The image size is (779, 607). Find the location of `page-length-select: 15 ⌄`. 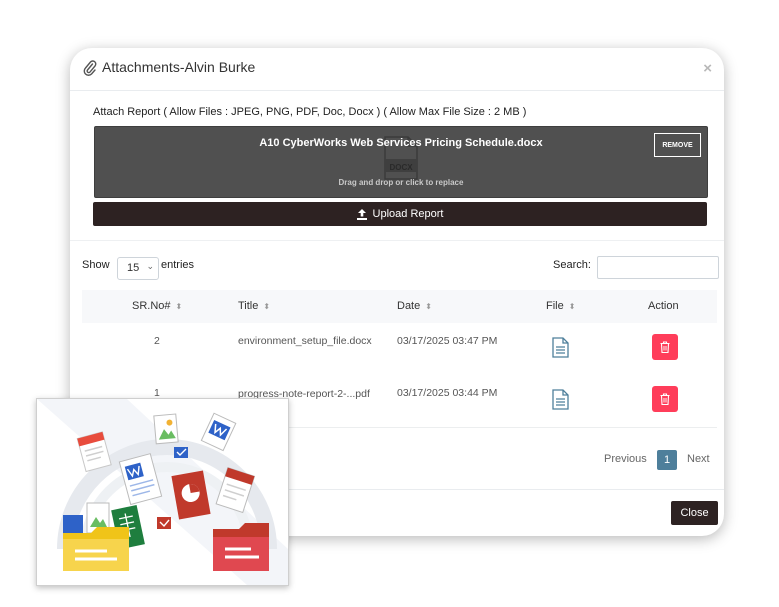

page-length-select: 15 ⌄ is located at coordinates (138, 268).